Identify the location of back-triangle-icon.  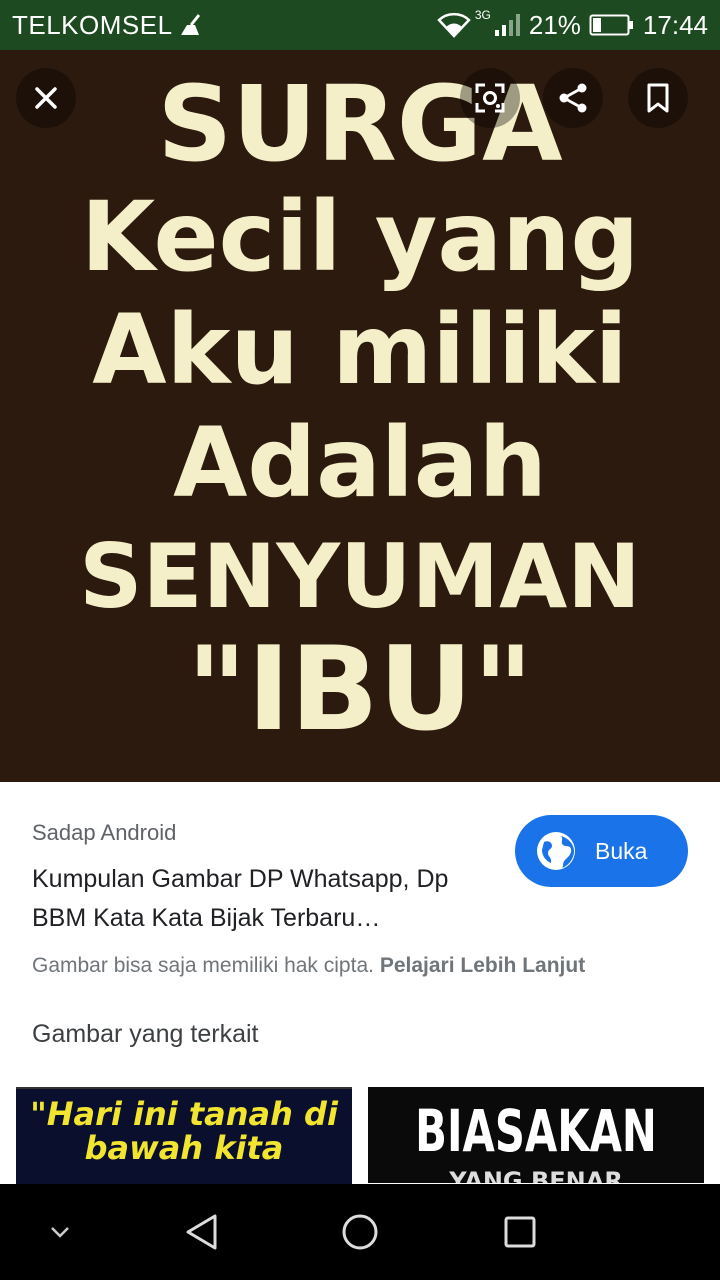
(202, 1232).